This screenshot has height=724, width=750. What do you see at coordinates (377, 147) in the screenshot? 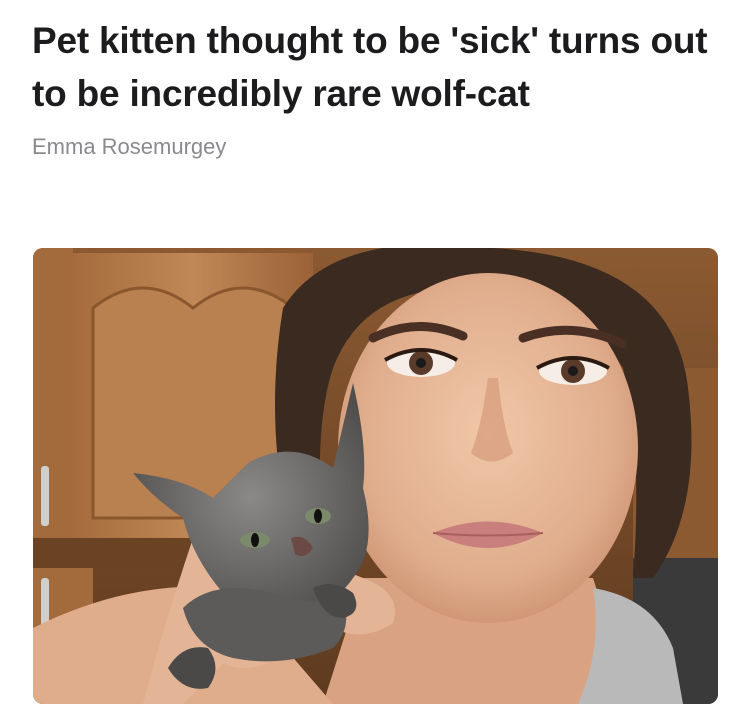
I see `author-byline: Emma Rosemurgey` at bounding box center [377, 147].